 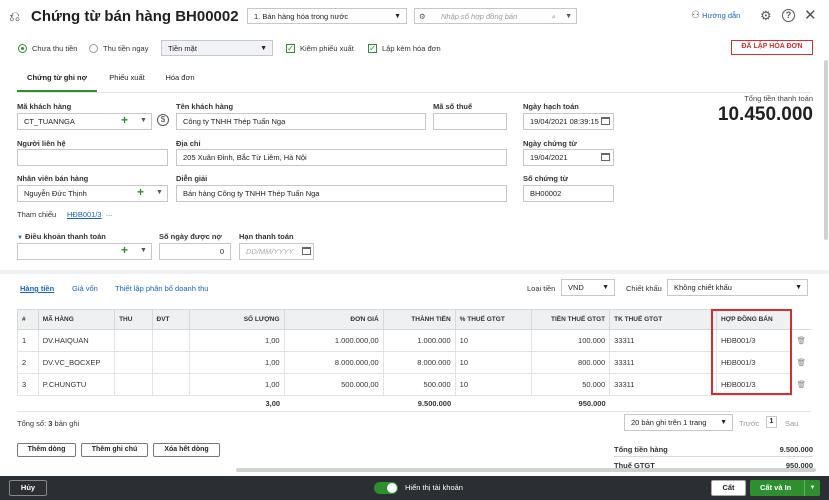 What do you see at coordinates (28, 488) in the screenshot?
I see `cancel-button: Hủy` at bounding box center [28, 488].